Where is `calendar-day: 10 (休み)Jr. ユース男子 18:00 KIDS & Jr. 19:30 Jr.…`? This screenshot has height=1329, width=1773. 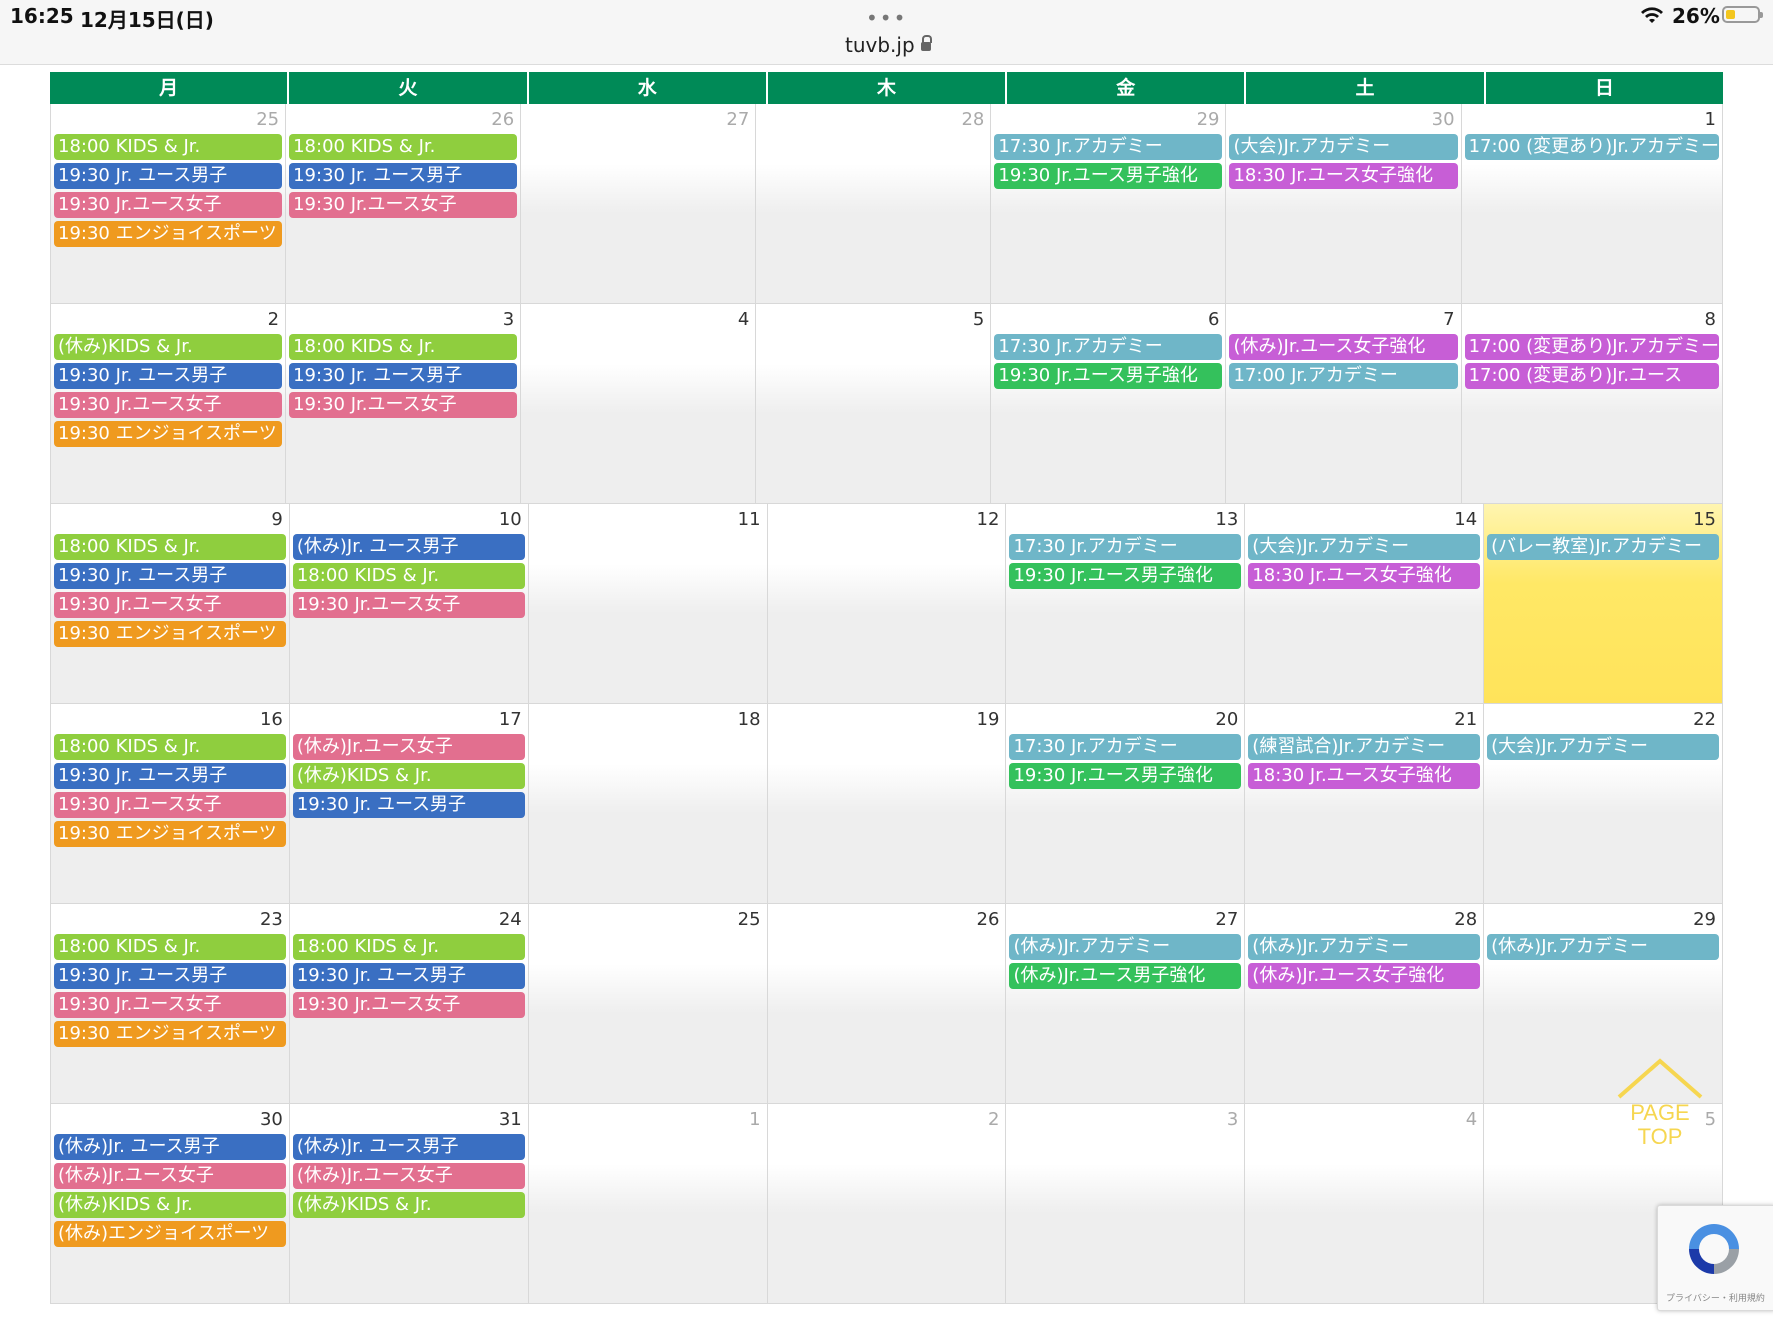 calendar-day: 10 (休み)Jr. ユース男子 18:00 KIDS & Jr. 19:30 Jr.… is located at coordinates (409, 604).